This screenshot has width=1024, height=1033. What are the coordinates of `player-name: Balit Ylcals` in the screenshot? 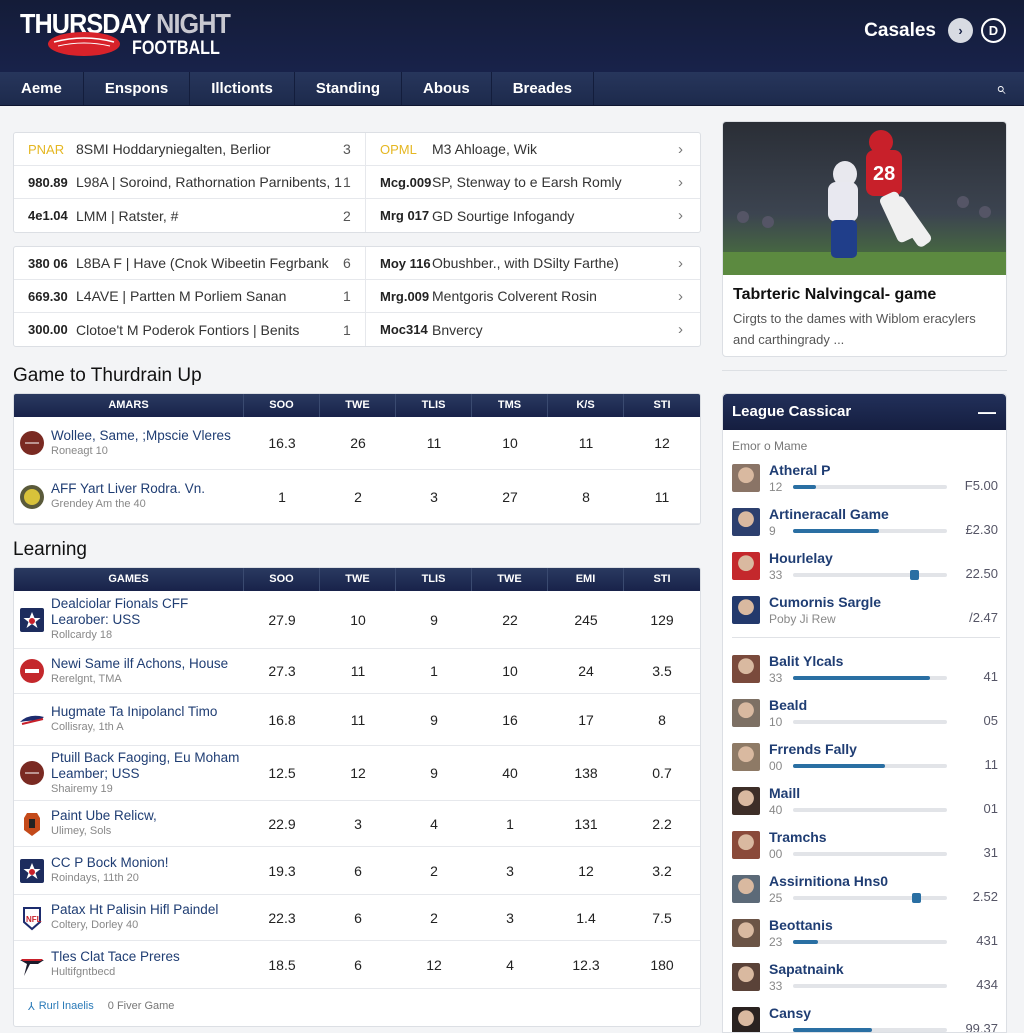 It's located at (806, 661).